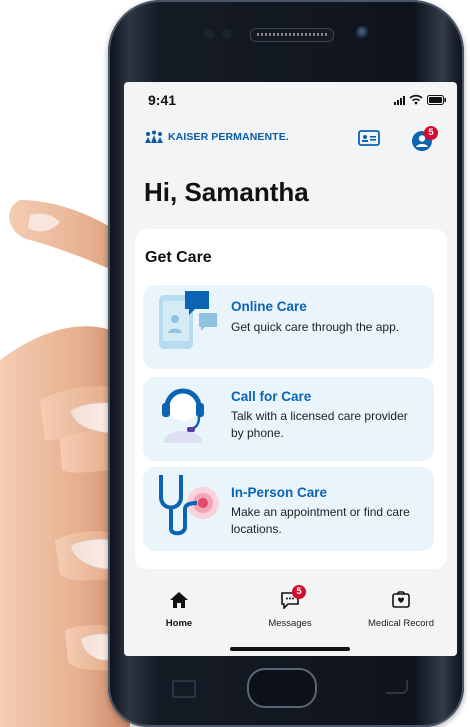 The image size is (470, 727). What do you see at coordinates (401, 610) in the screenshot?
I see `tab-medical-record: Medical Record` at bounding box center [401, 610].